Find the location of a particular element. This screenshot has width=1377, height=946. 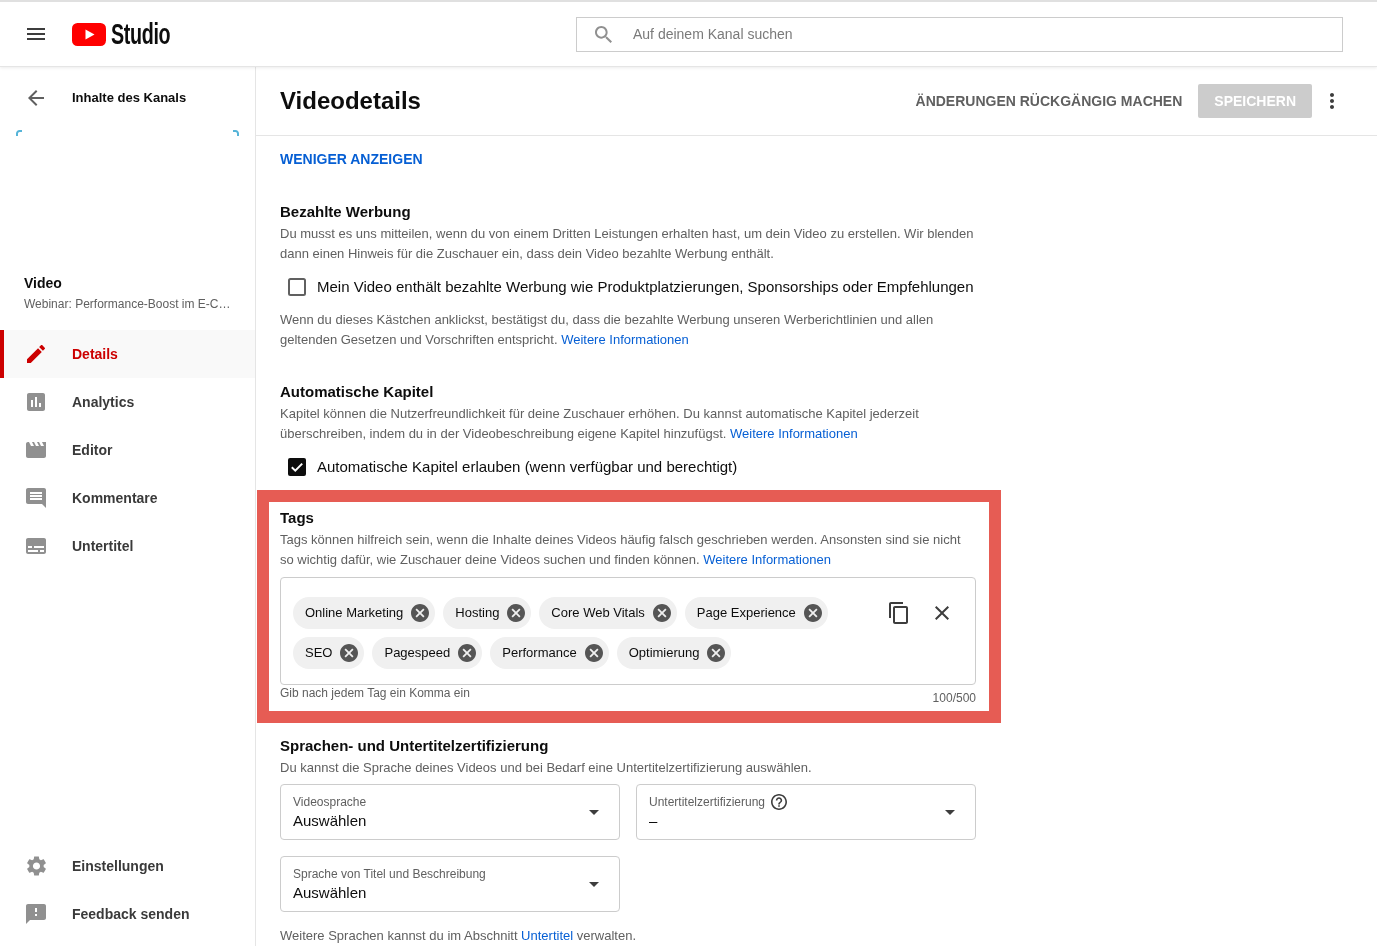

bar-chart-icon is located at coordinates (36, 402).